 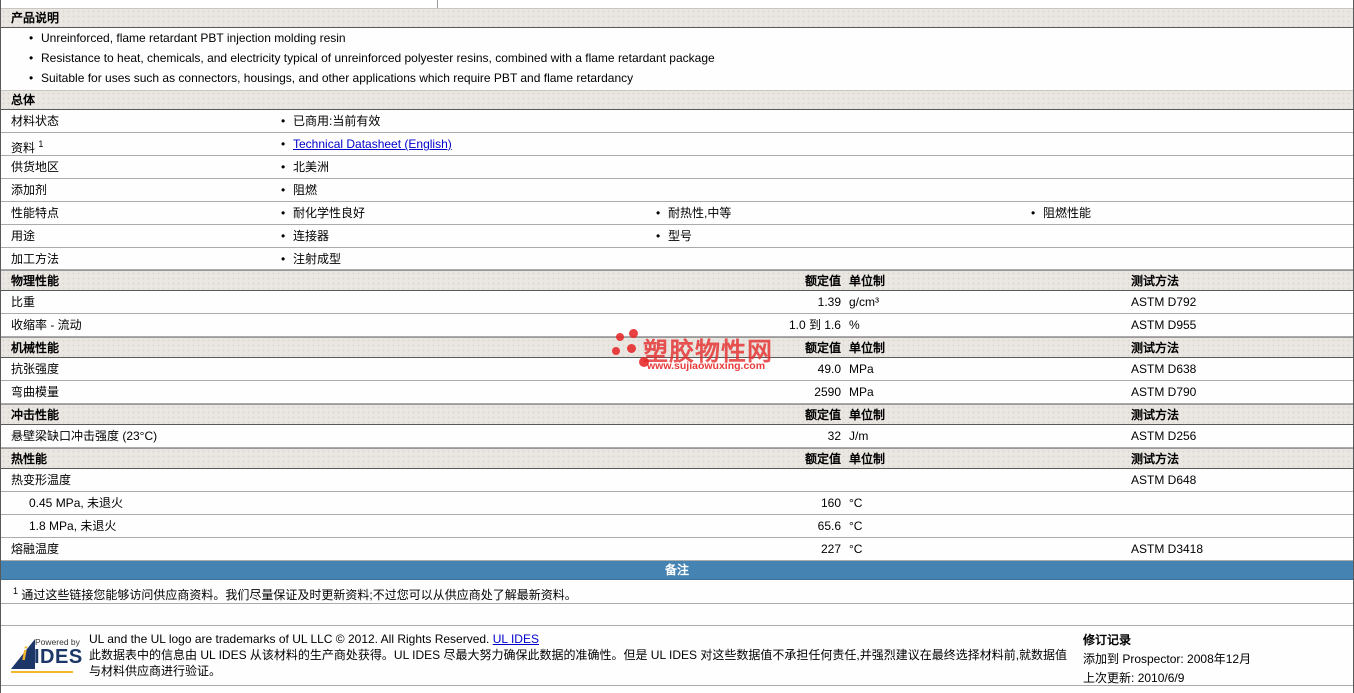 I want to click on table-row: 加工方法 注射成型, so click(x=677, y=259).